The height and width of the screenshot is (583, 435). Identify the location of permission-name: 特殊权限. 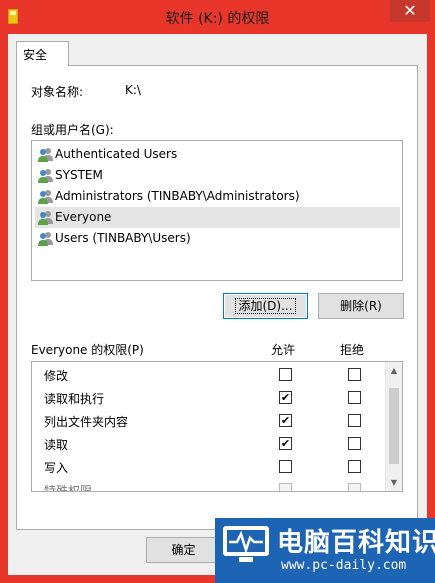
(68, 488).